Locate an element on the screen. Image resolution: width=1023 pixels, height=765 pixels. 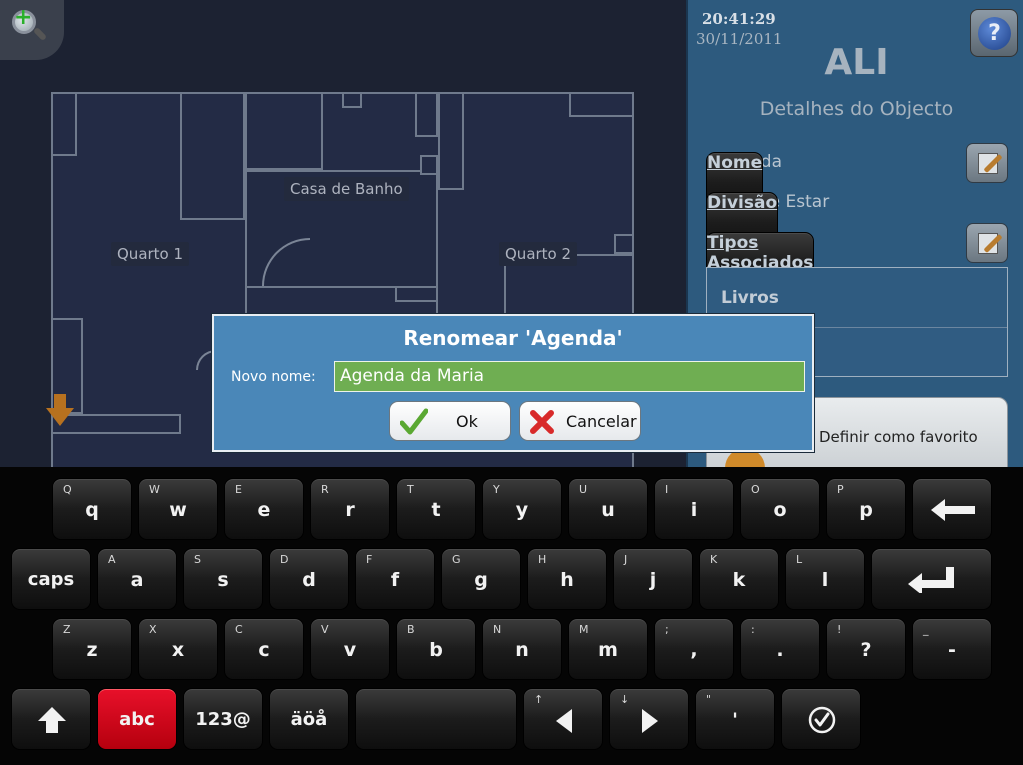
backspace-key is located at coordinates (952, 509).